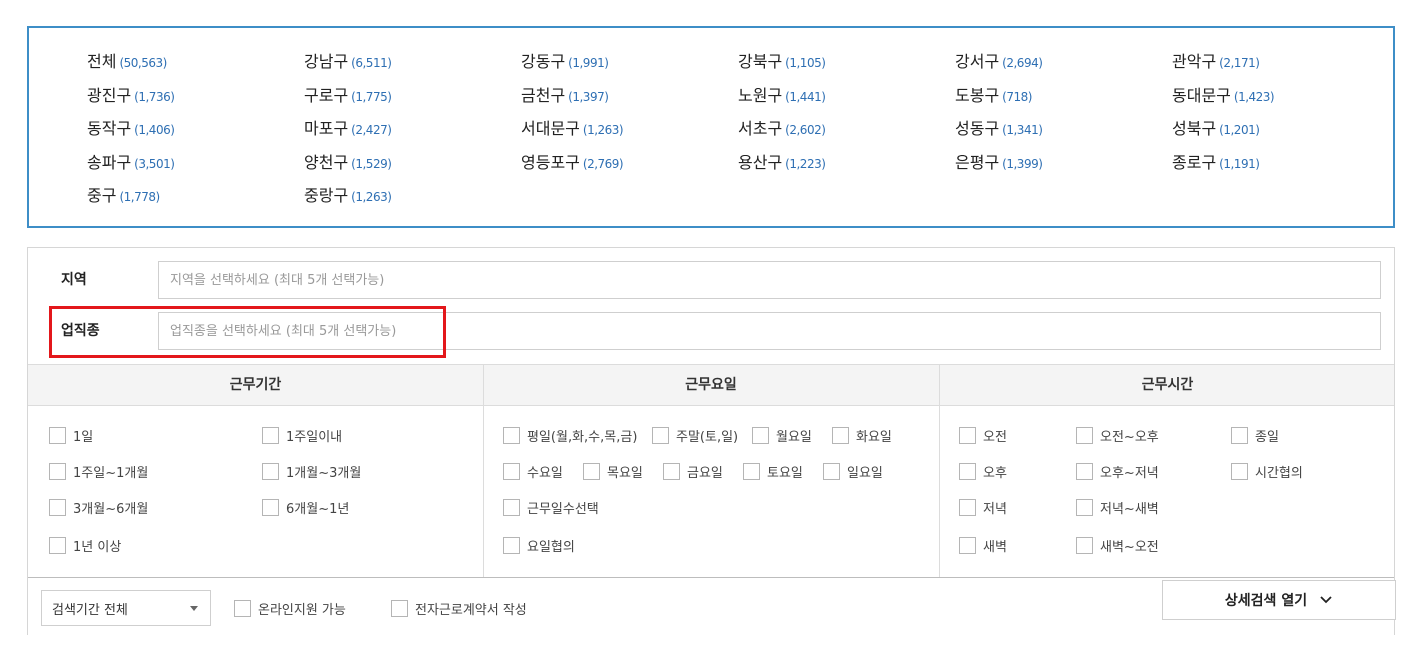  What do you see at coordinates (85, 545) in the screenshot?
I see `option-period-over-1y: 1년 이상` at bounding box center [85, 545].